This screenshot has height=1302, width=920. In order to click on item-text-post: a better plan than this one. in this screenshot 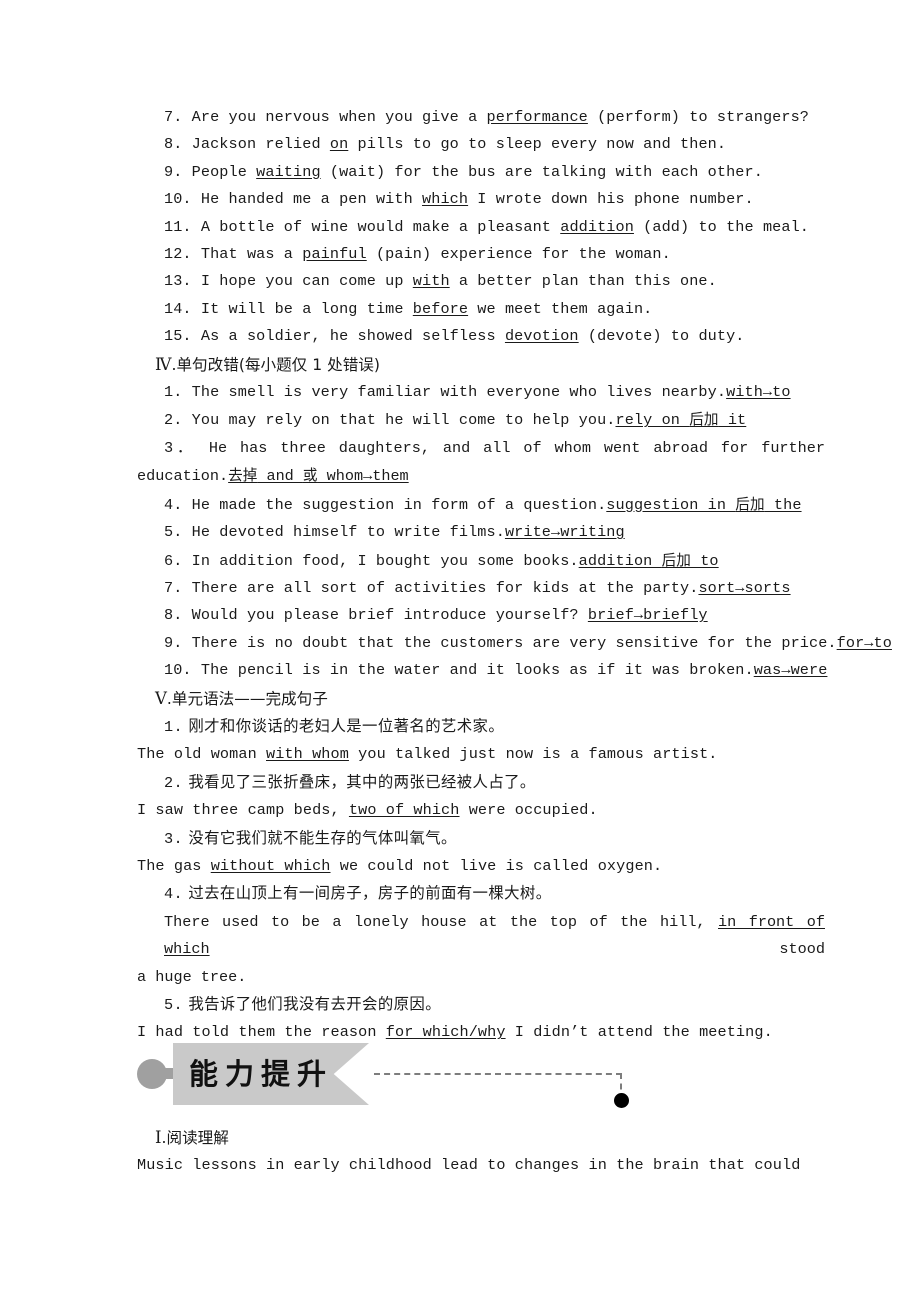, I will do `click(583, 281)`.